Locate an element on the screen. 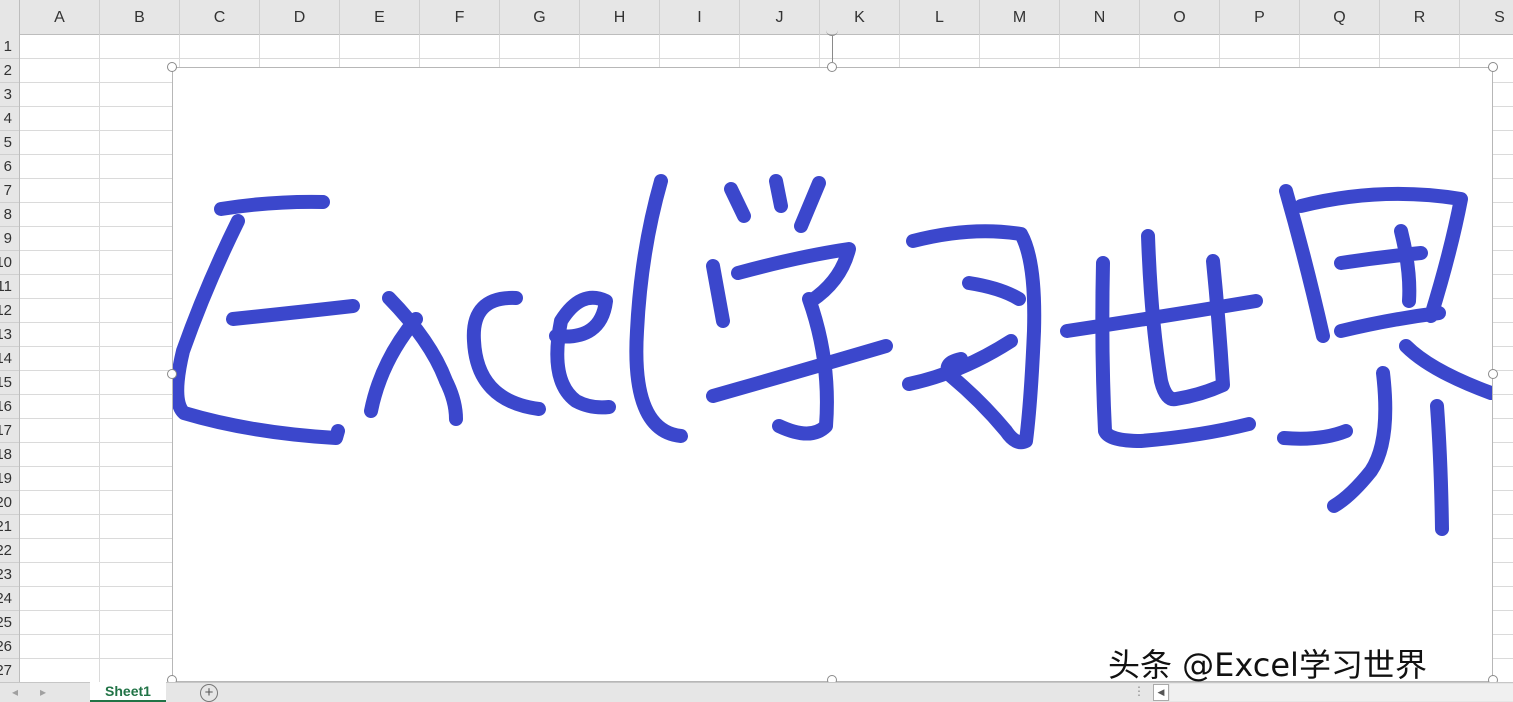 This screenshot has width=1513, height=702. row-header-14: 14 is located at coordinates (9, 359).